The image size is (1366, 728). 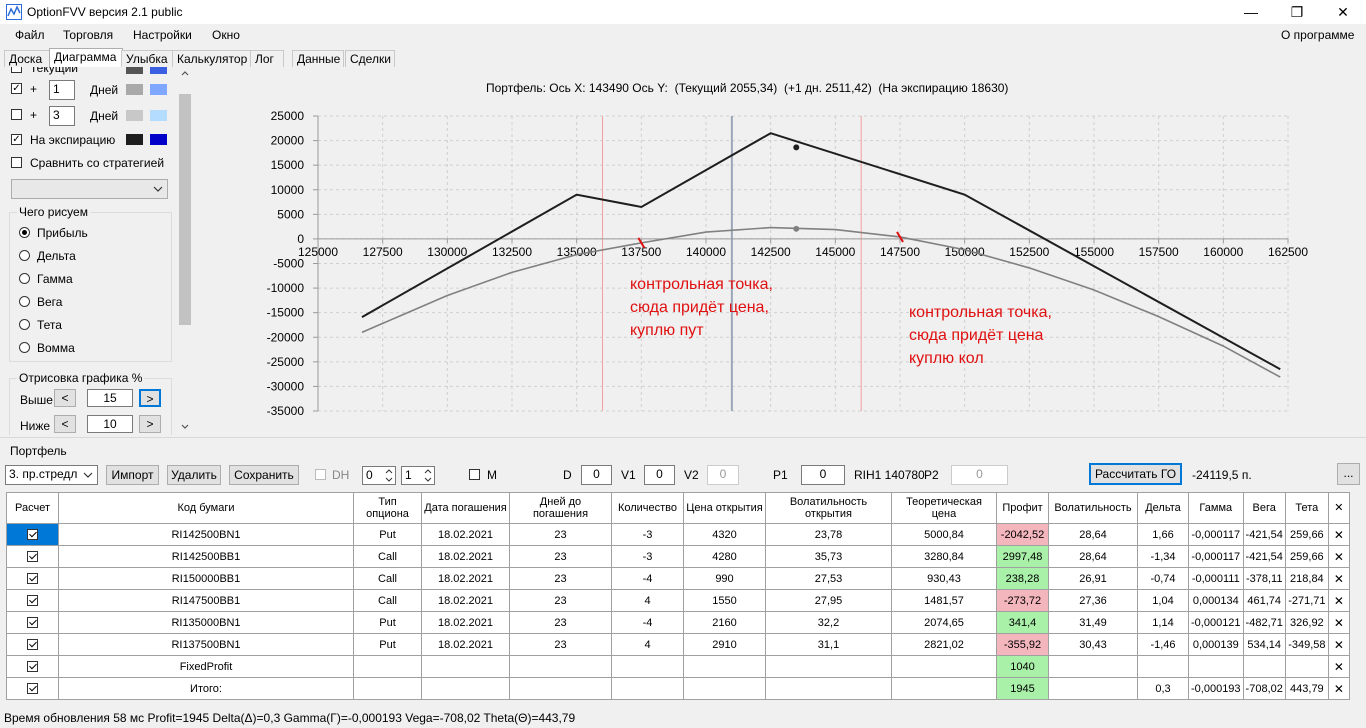 What do you see at coordinates (1022, 508) in the screenshot?
I see `col-header: Профит` at bounding box center [1022, 508].